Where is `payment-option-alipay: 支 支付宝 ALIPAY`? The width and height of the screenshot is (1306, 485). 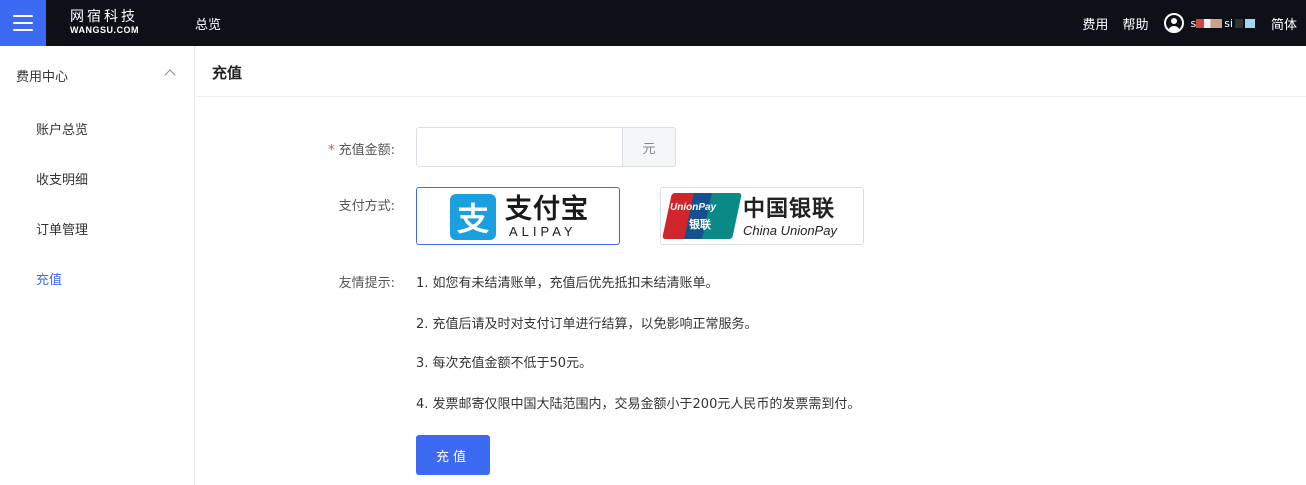
payment-option-alipay: 支 支付宝 ALIPAY is located at coordinates (518, 216).